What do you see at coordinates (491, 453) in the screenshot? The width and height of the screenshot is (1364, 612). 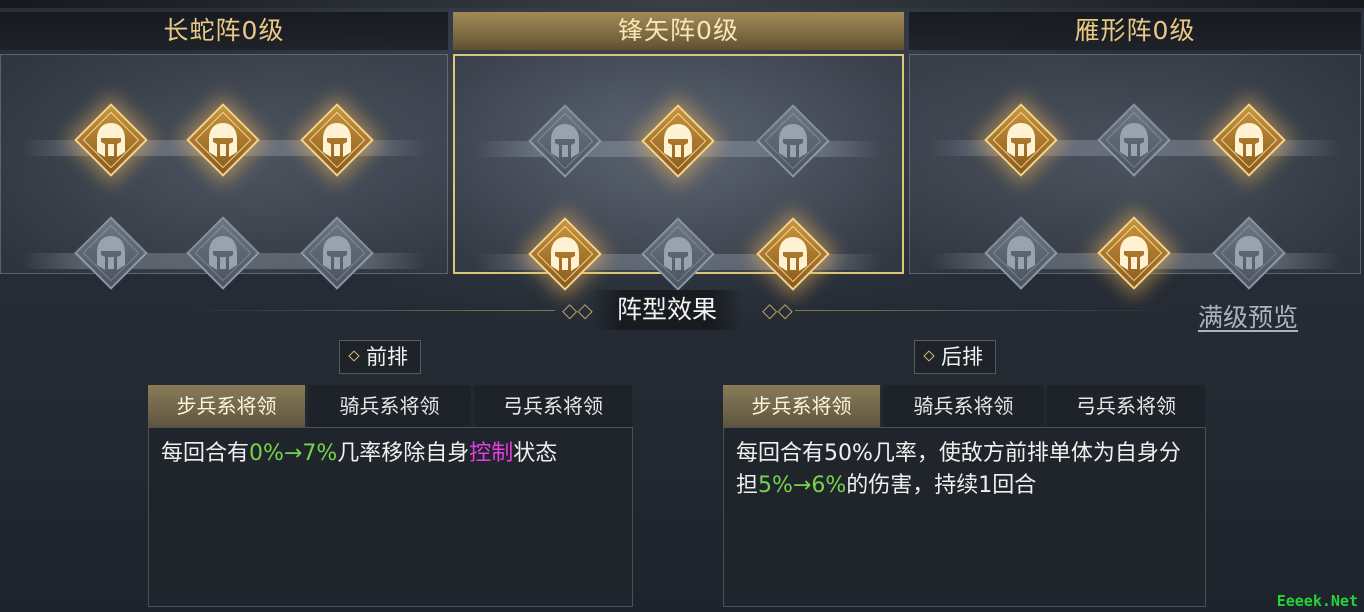 I see `desc-keyword: 控制` at bounding box center [491, 453].